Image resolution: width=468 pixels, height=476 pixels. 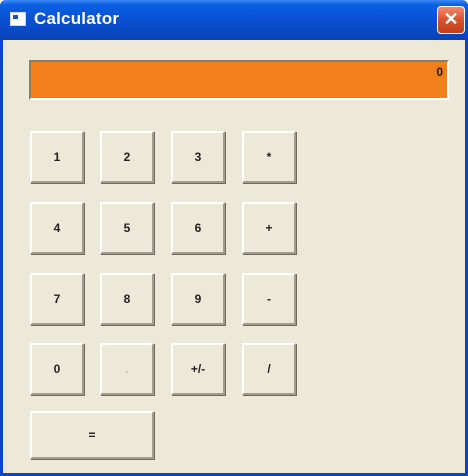 I want to click on result-display: 0, so click(x=239, y=80).